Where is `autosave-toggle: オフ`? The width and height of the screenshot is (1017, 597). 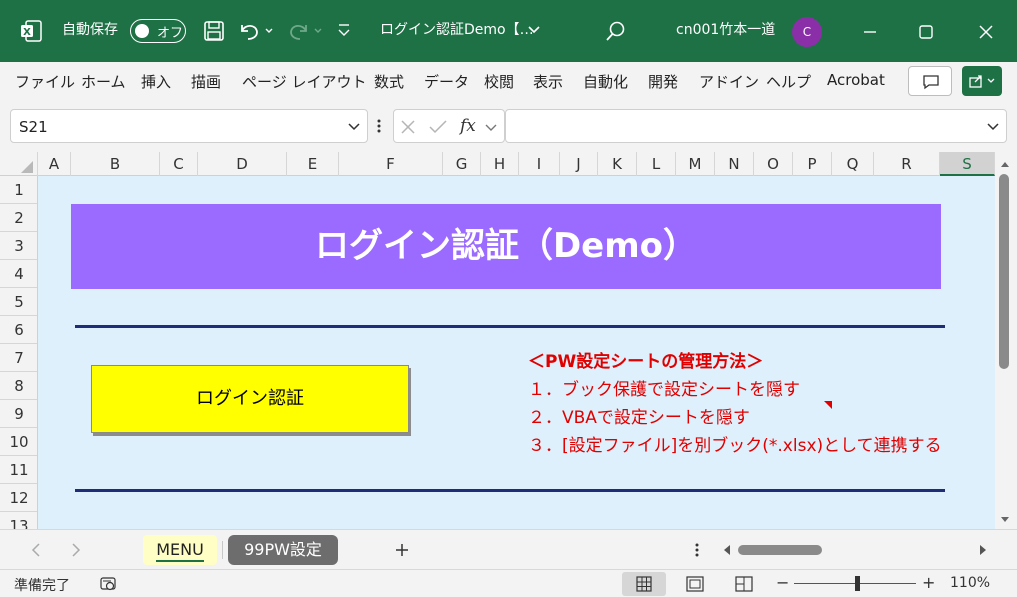 autosave-toggle: オフ is located at coordinates (158, 31).